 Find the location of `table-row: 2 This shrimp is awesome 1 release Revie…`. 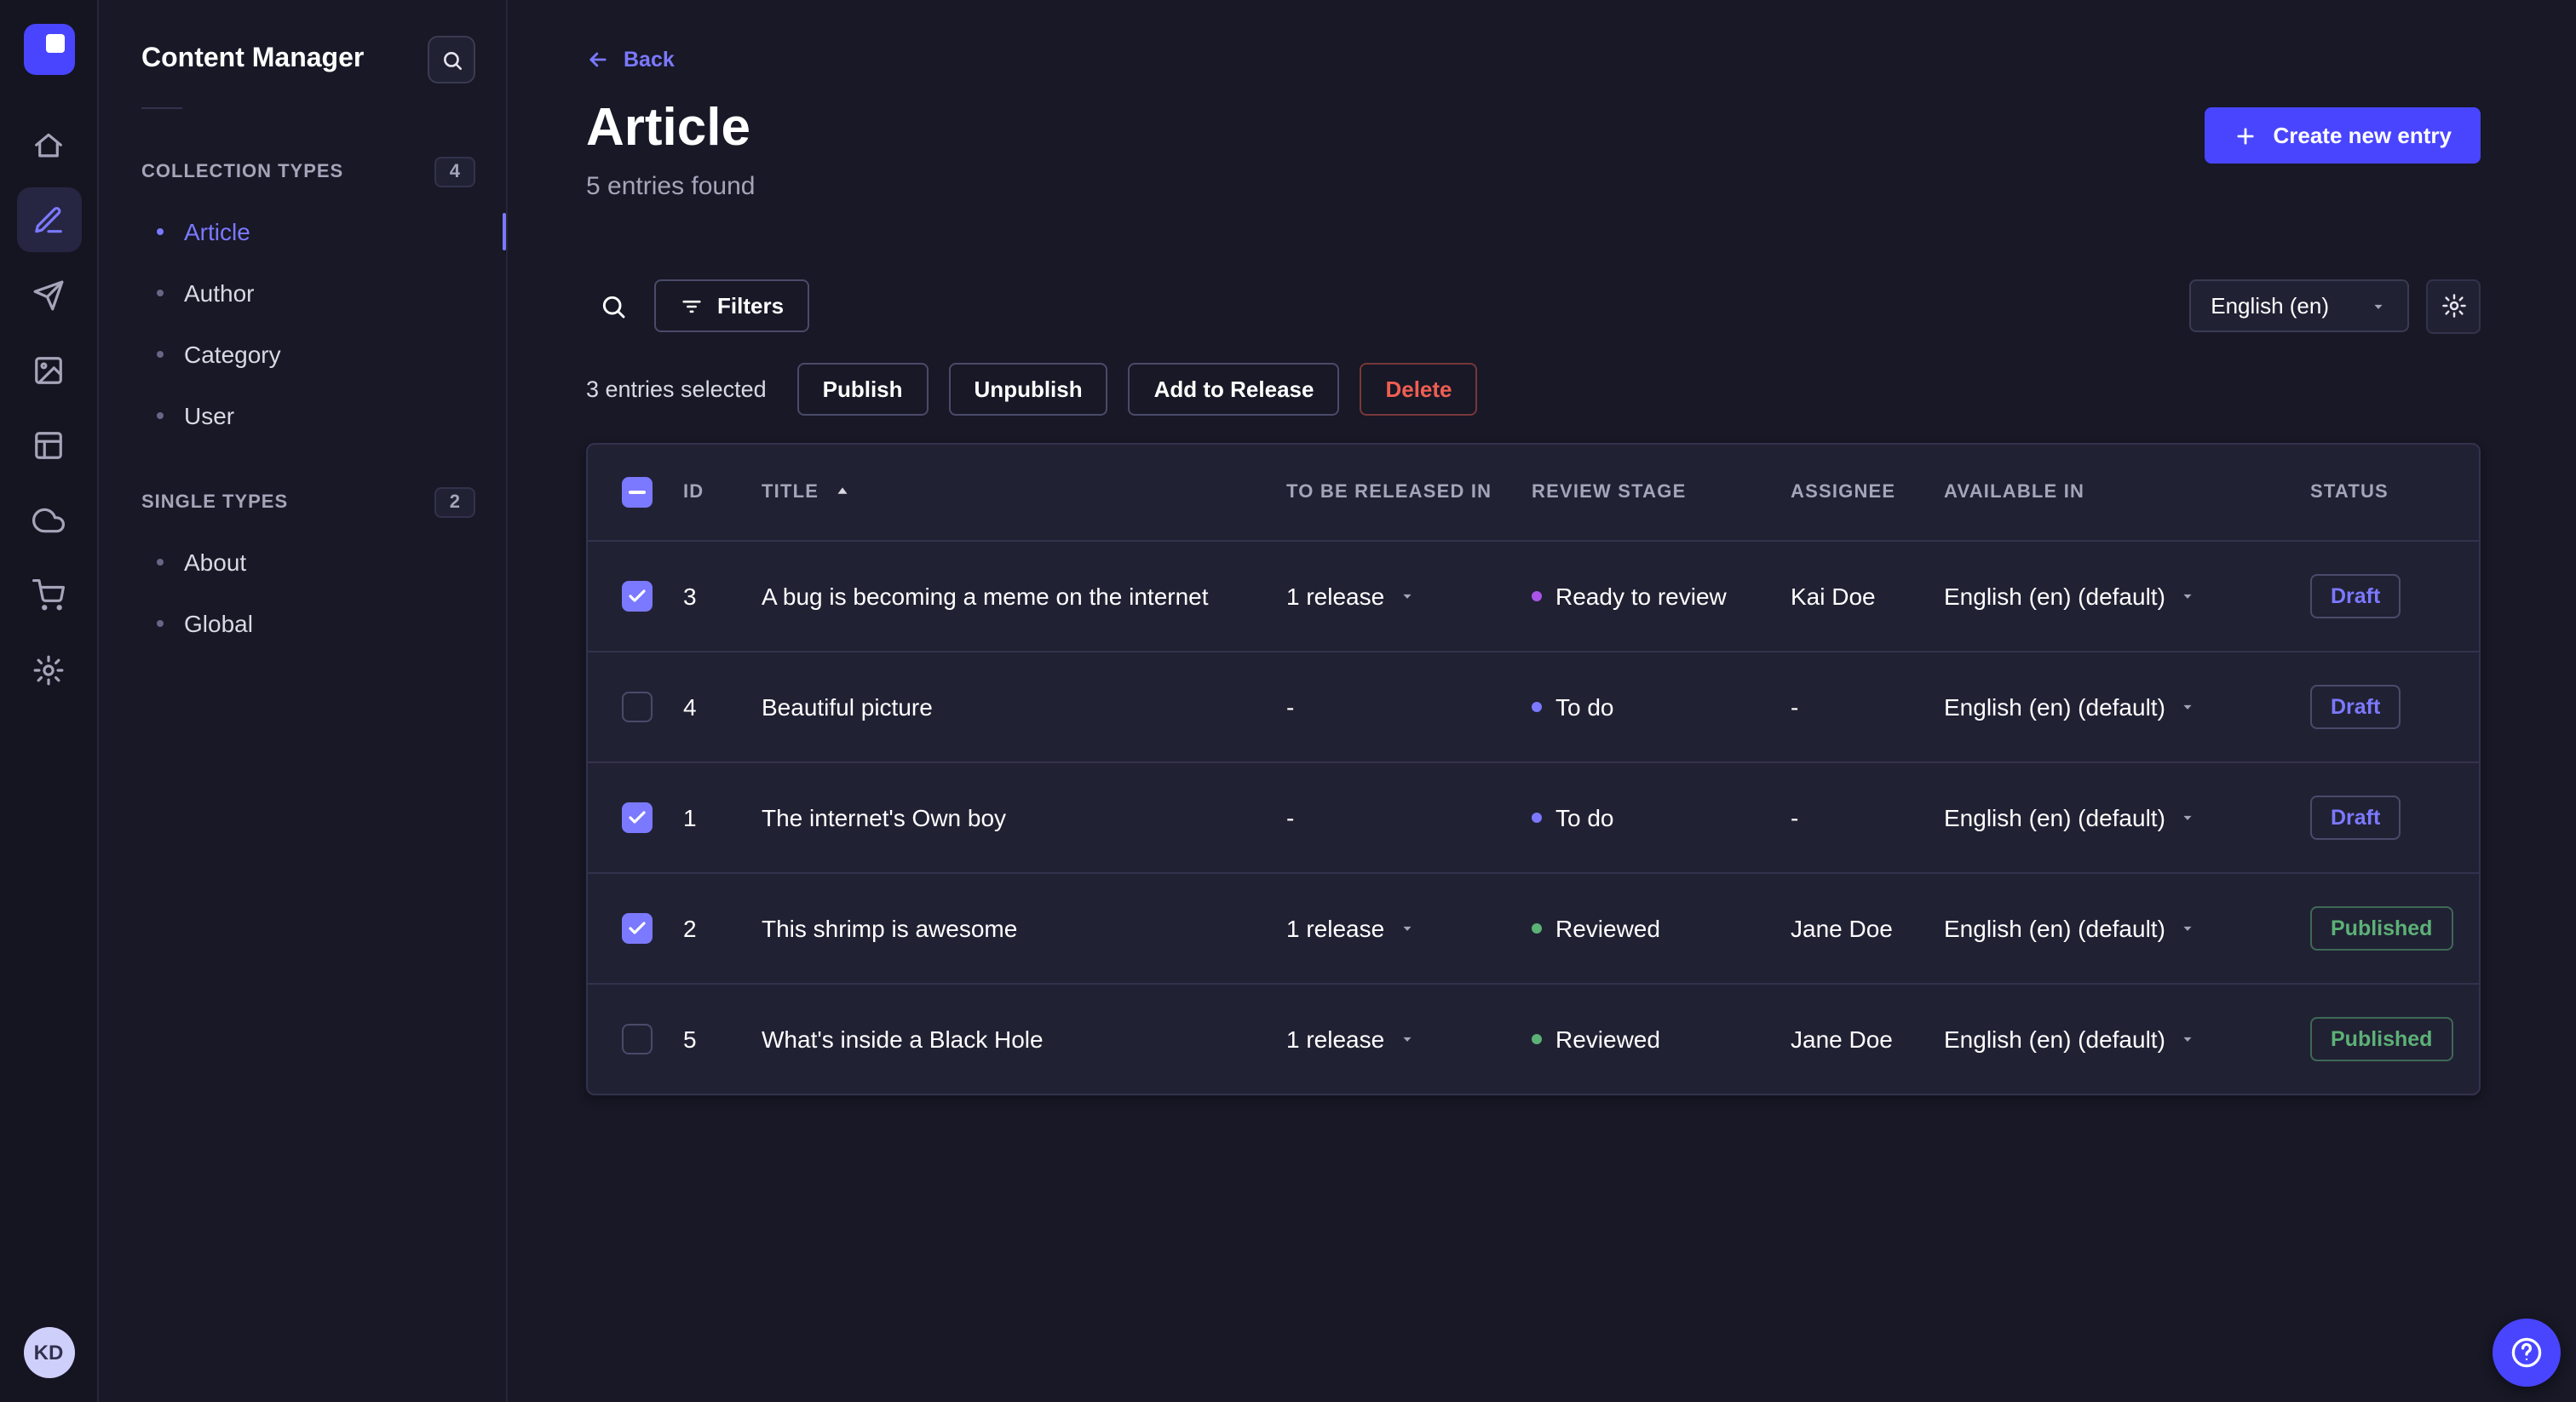

table-row: 2 This shrimp is awesome 1 release Revie… is located at coordinates (1534, 927).